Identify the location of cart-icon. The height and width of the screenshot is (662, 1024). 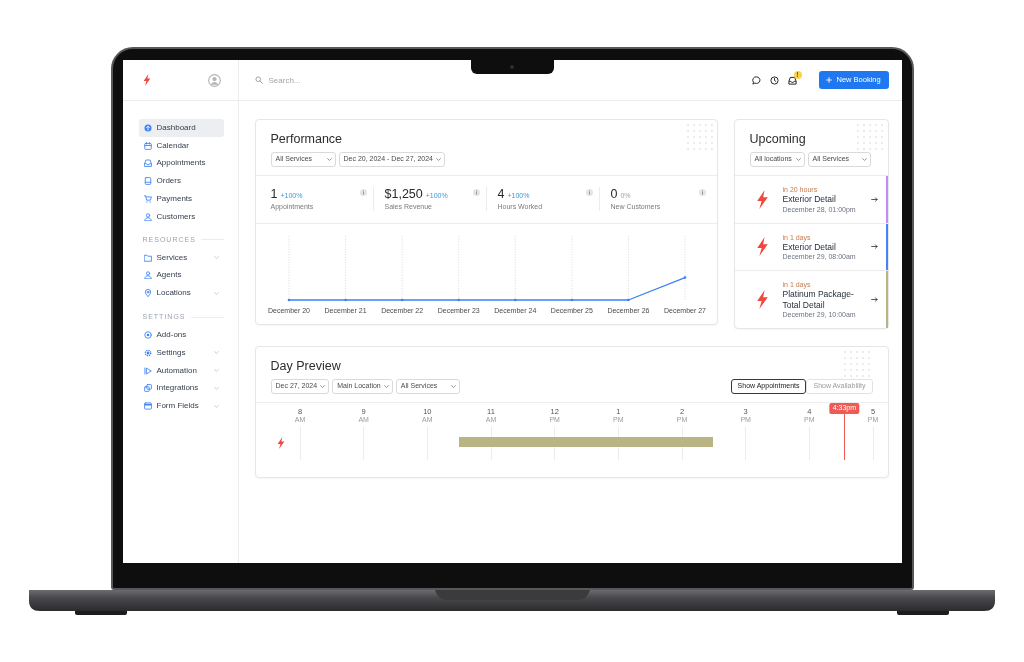
(147, 199).